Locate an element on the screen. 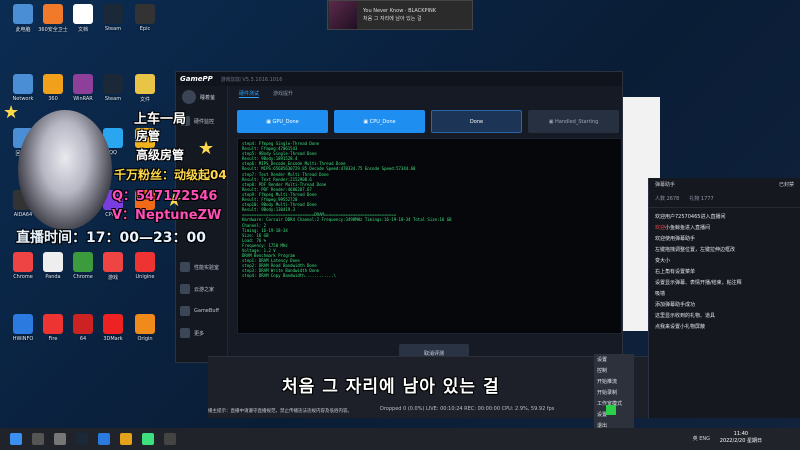 The width and height of the screenshot is (800, 450). tab-game-boost: 游戏提升 is located at coordinates (283, 94).